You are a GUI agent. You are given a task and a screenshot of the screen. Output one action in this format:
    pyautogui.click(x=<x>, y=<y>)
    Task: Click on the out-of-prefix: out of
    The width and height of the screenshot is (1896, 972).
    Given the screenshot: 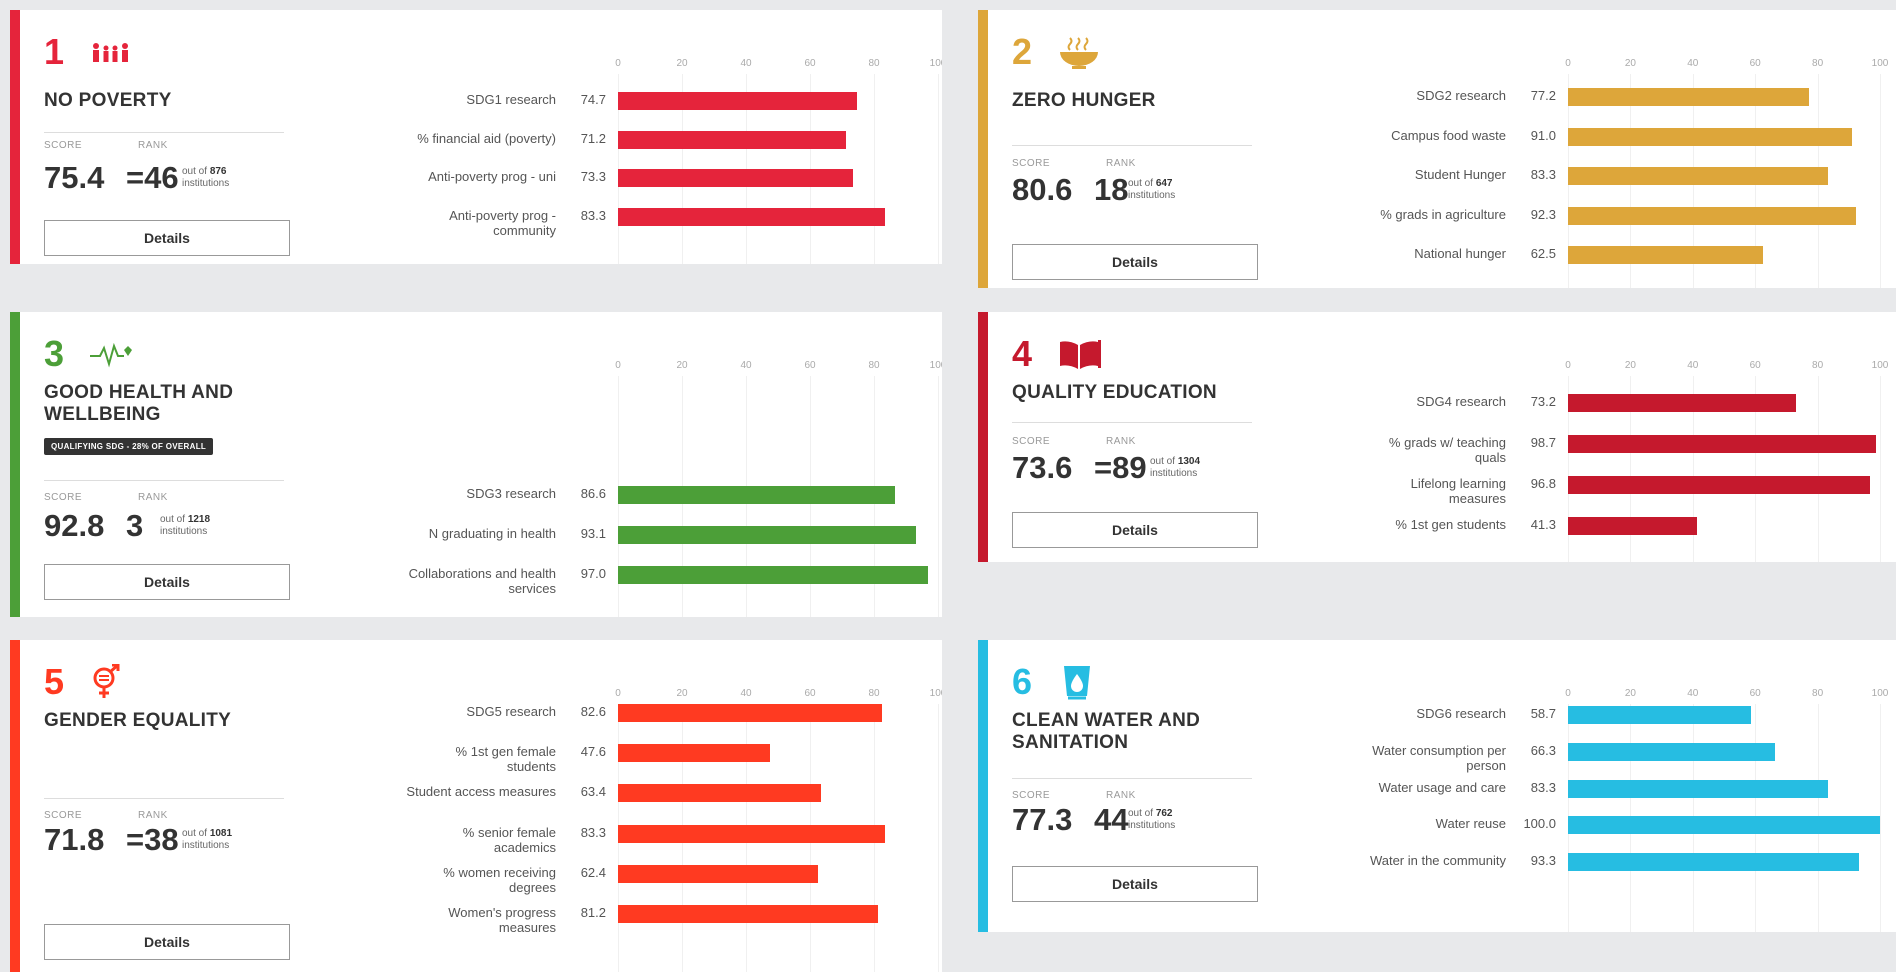 What is the action you would take?
    pyautogui.click(x=195, y=171)
    